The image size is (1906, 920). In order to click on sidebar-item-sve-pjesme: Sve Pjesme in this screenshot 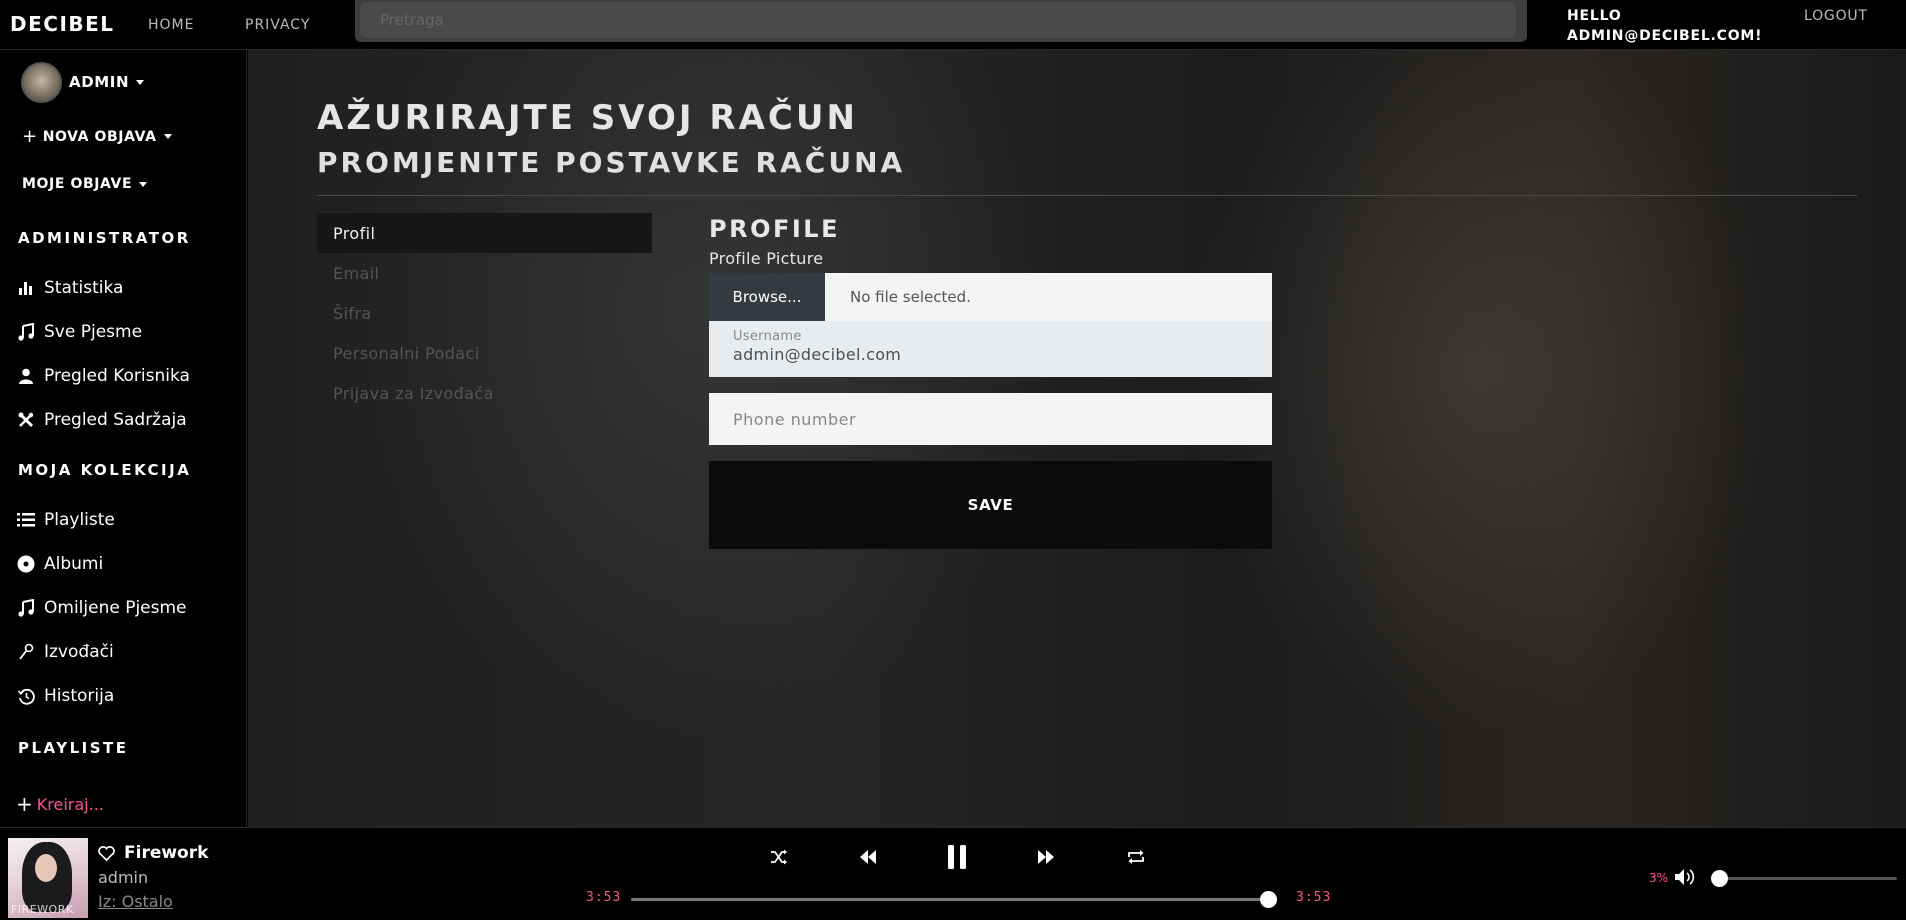, I will do `click(79, 332)`.